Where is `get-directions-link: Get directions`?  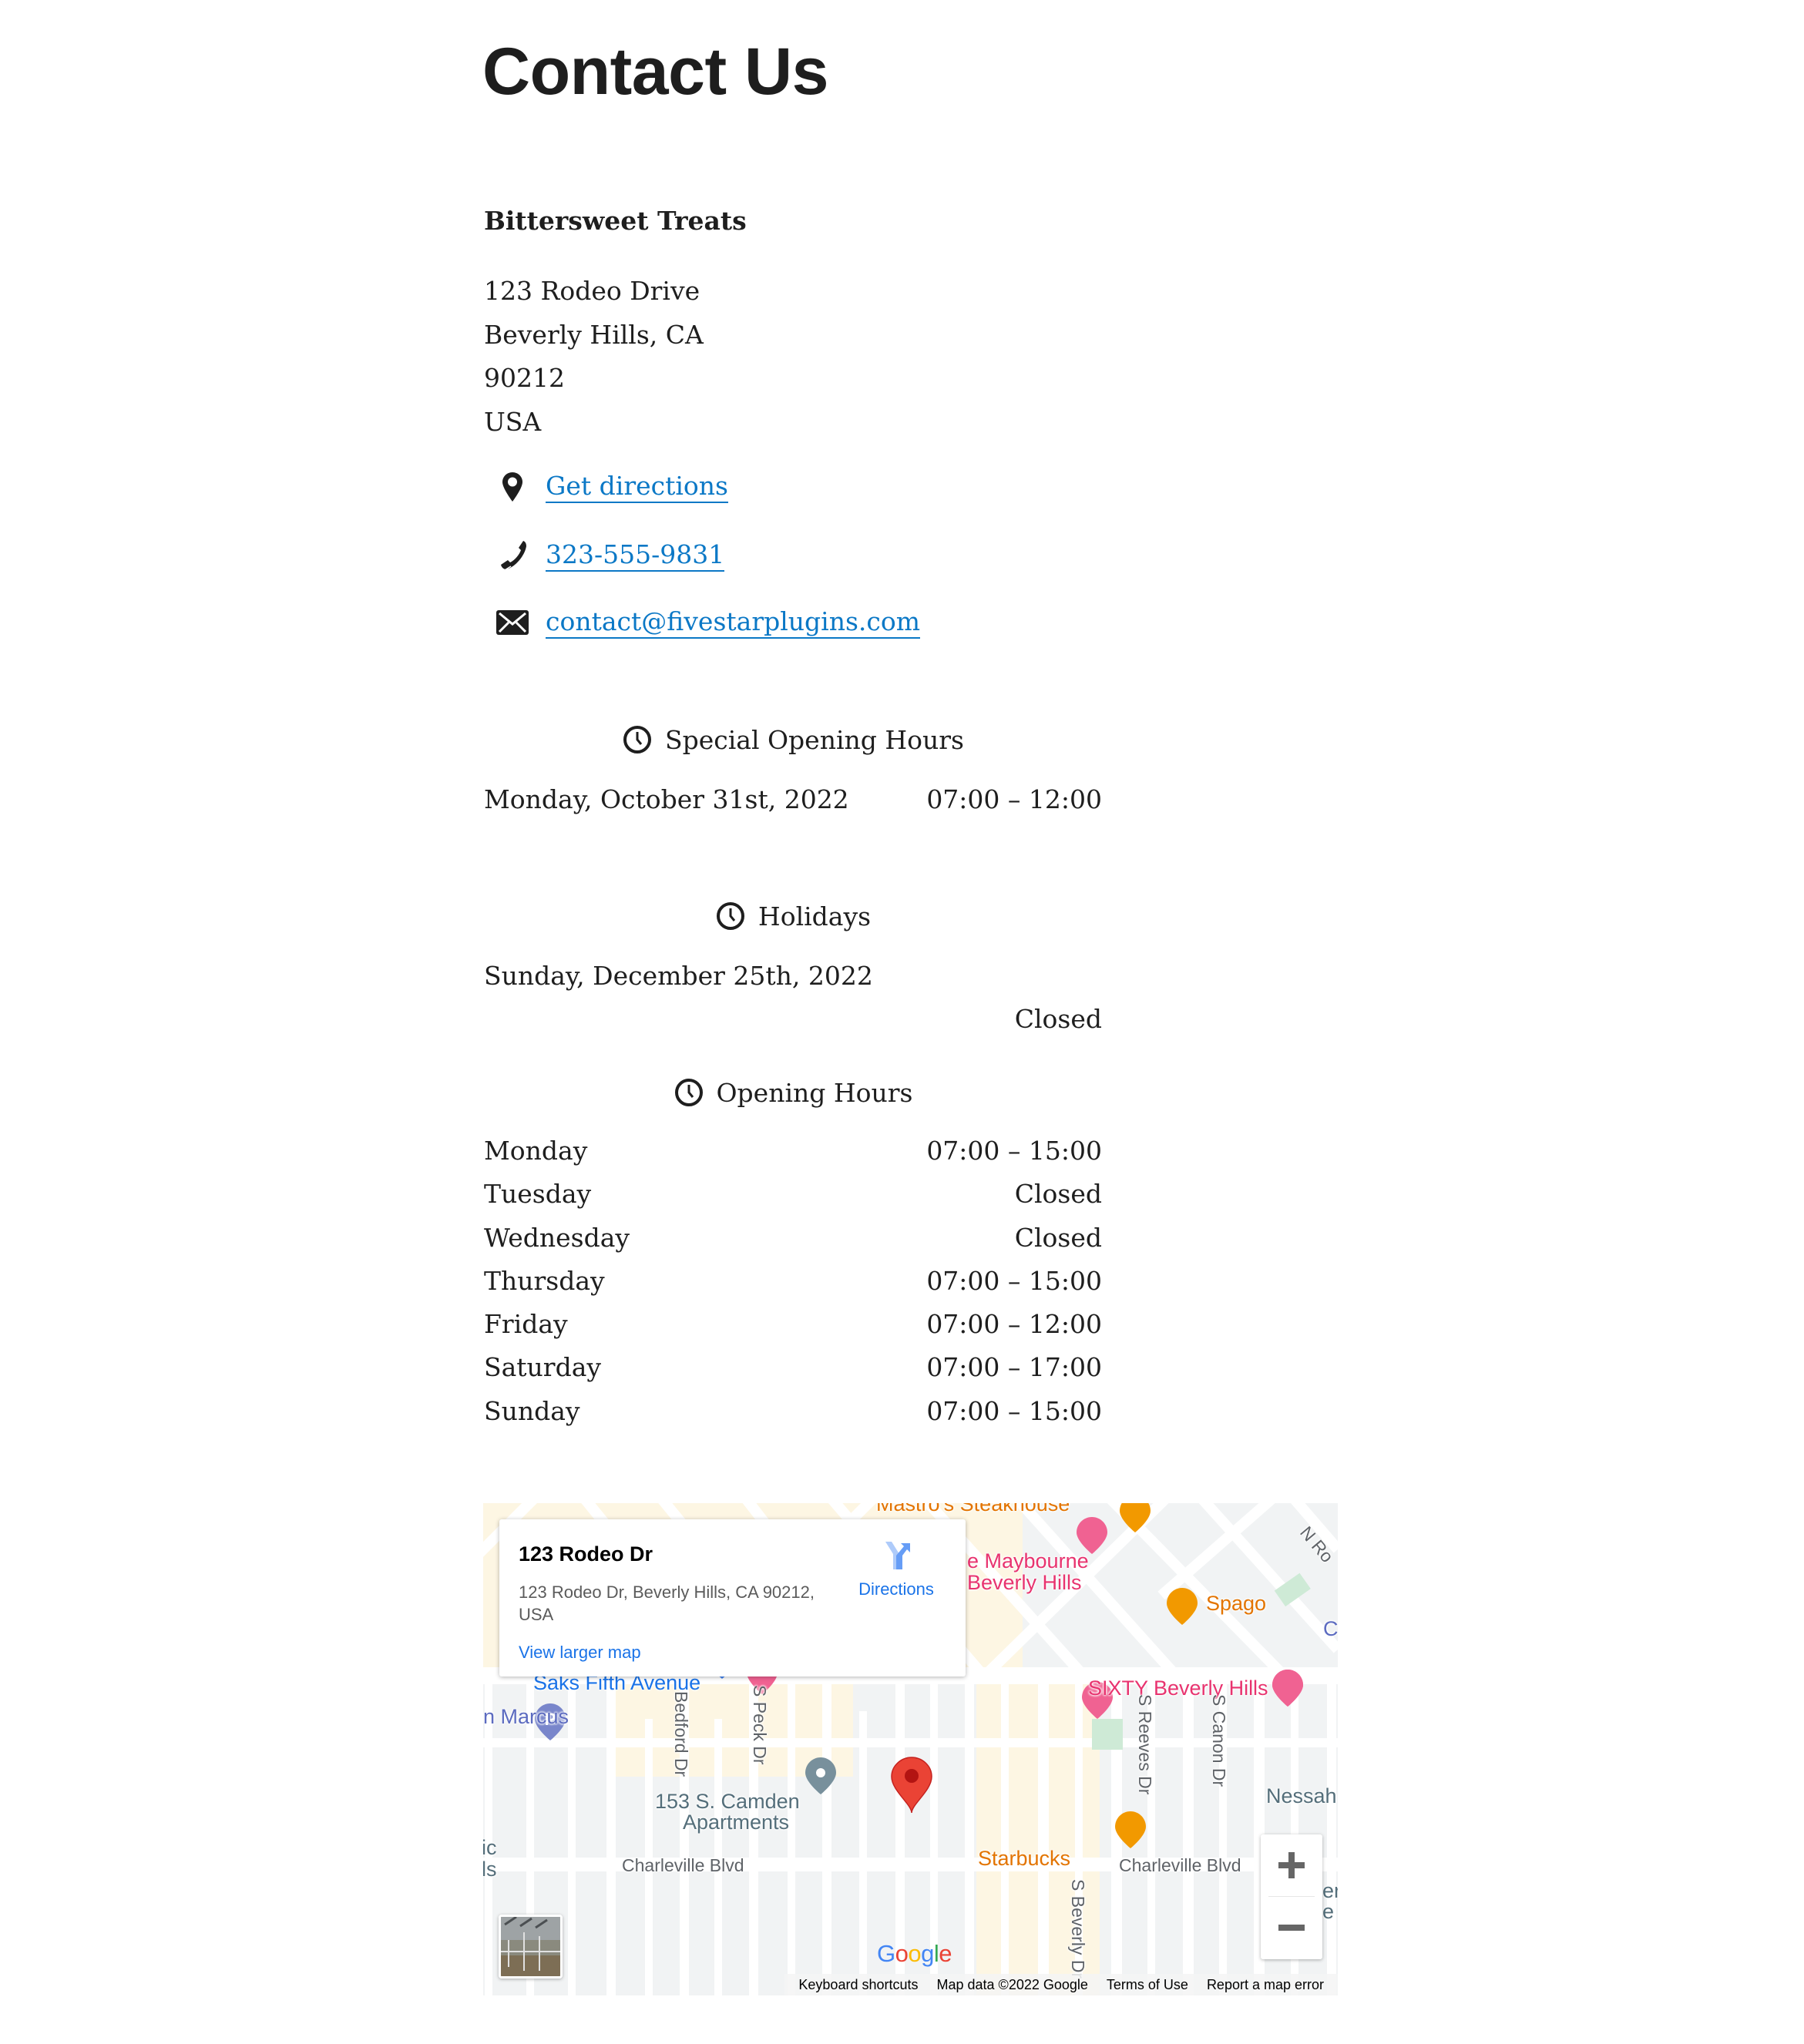
get-directions-link: Get directions is located at coordinates (637, 487).